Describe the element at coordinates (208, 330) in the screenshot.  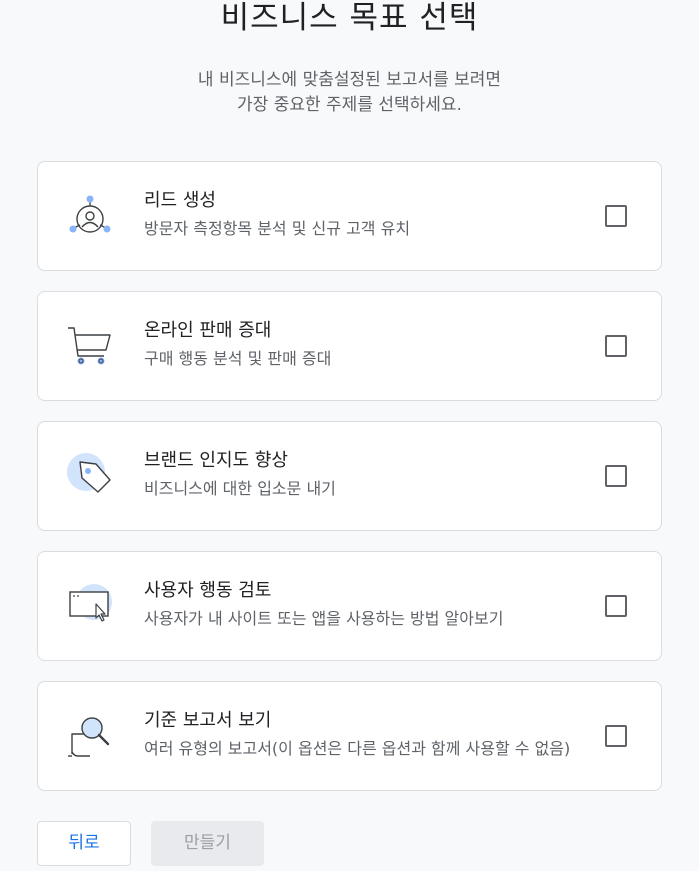
I see `goal-option-title: 온라인 판매 증대` at that location.